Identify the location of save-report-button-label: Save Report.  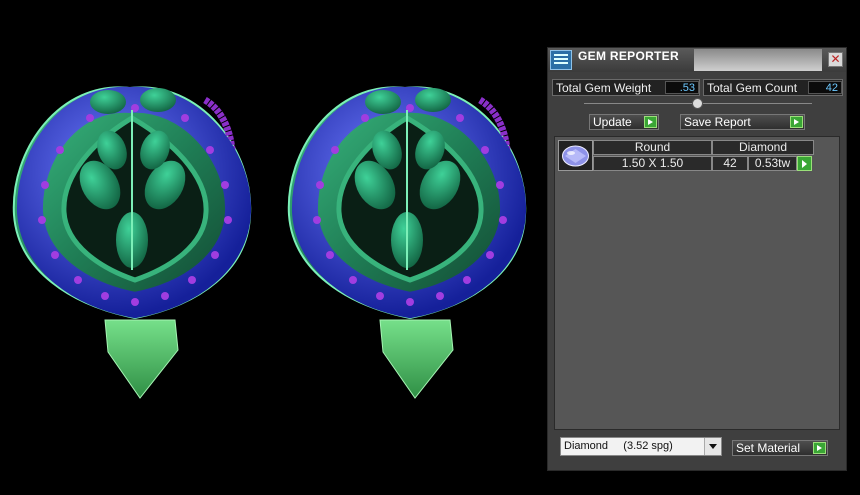
(717, 122).